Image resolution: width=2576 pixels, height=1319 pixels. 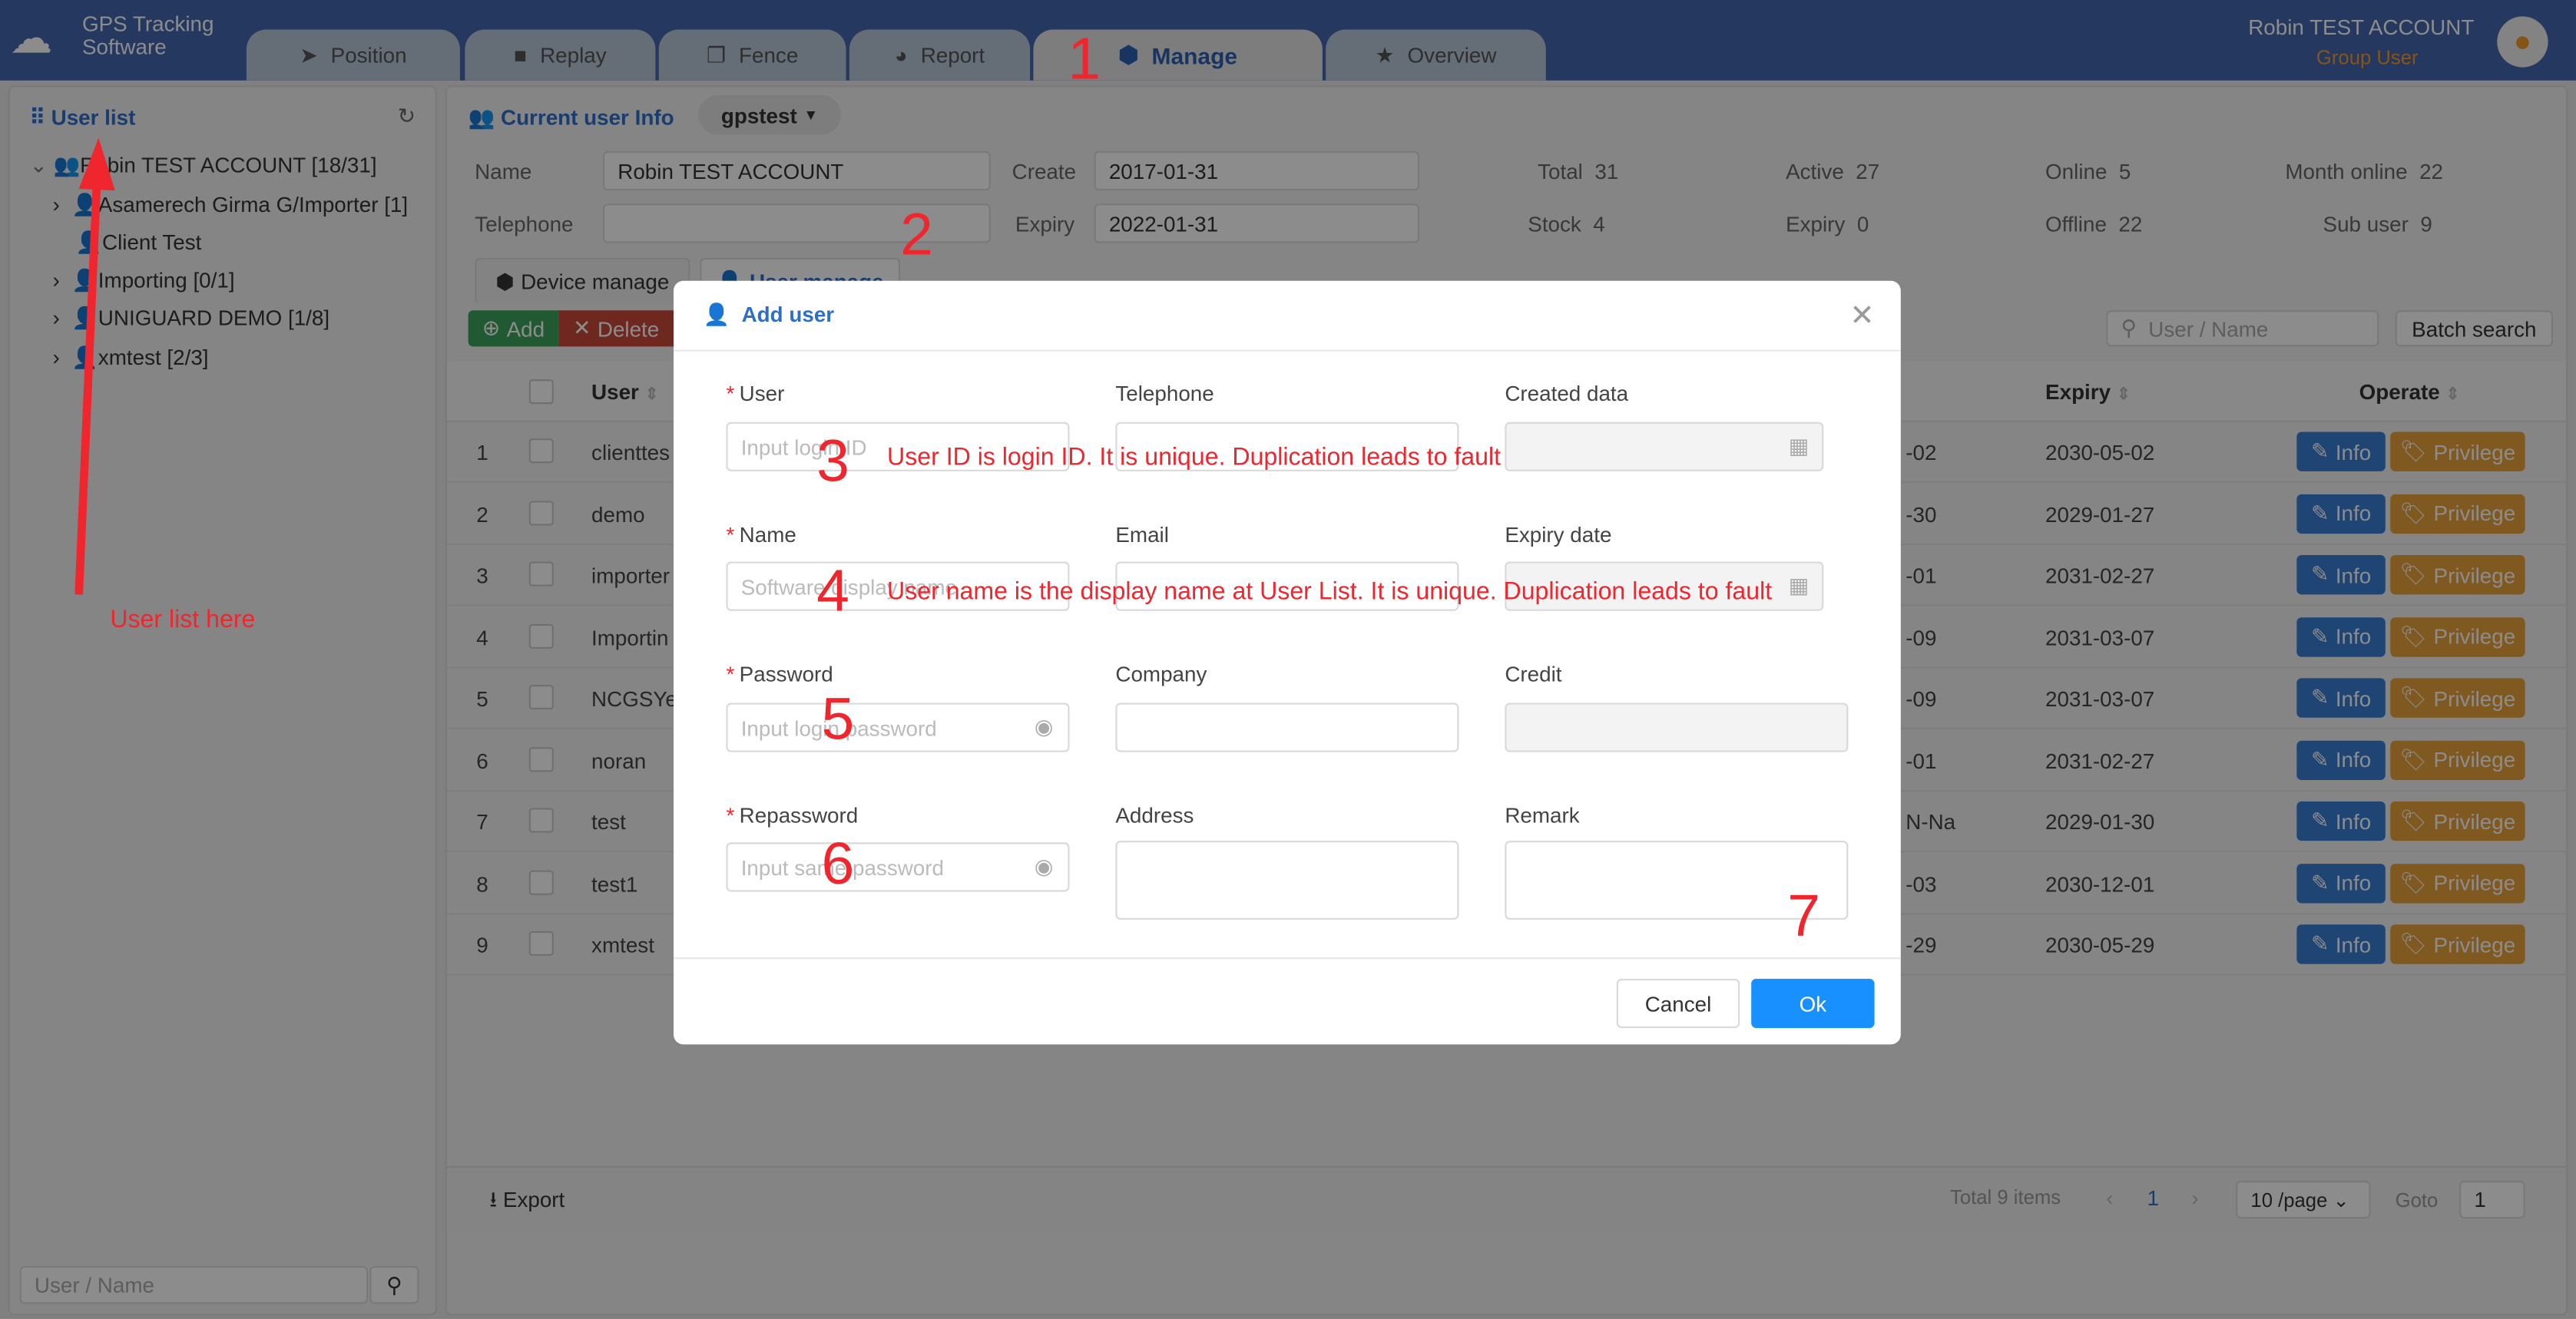 I want to click on annotation-user-list-note: User list here, so click(x=183, y=620).